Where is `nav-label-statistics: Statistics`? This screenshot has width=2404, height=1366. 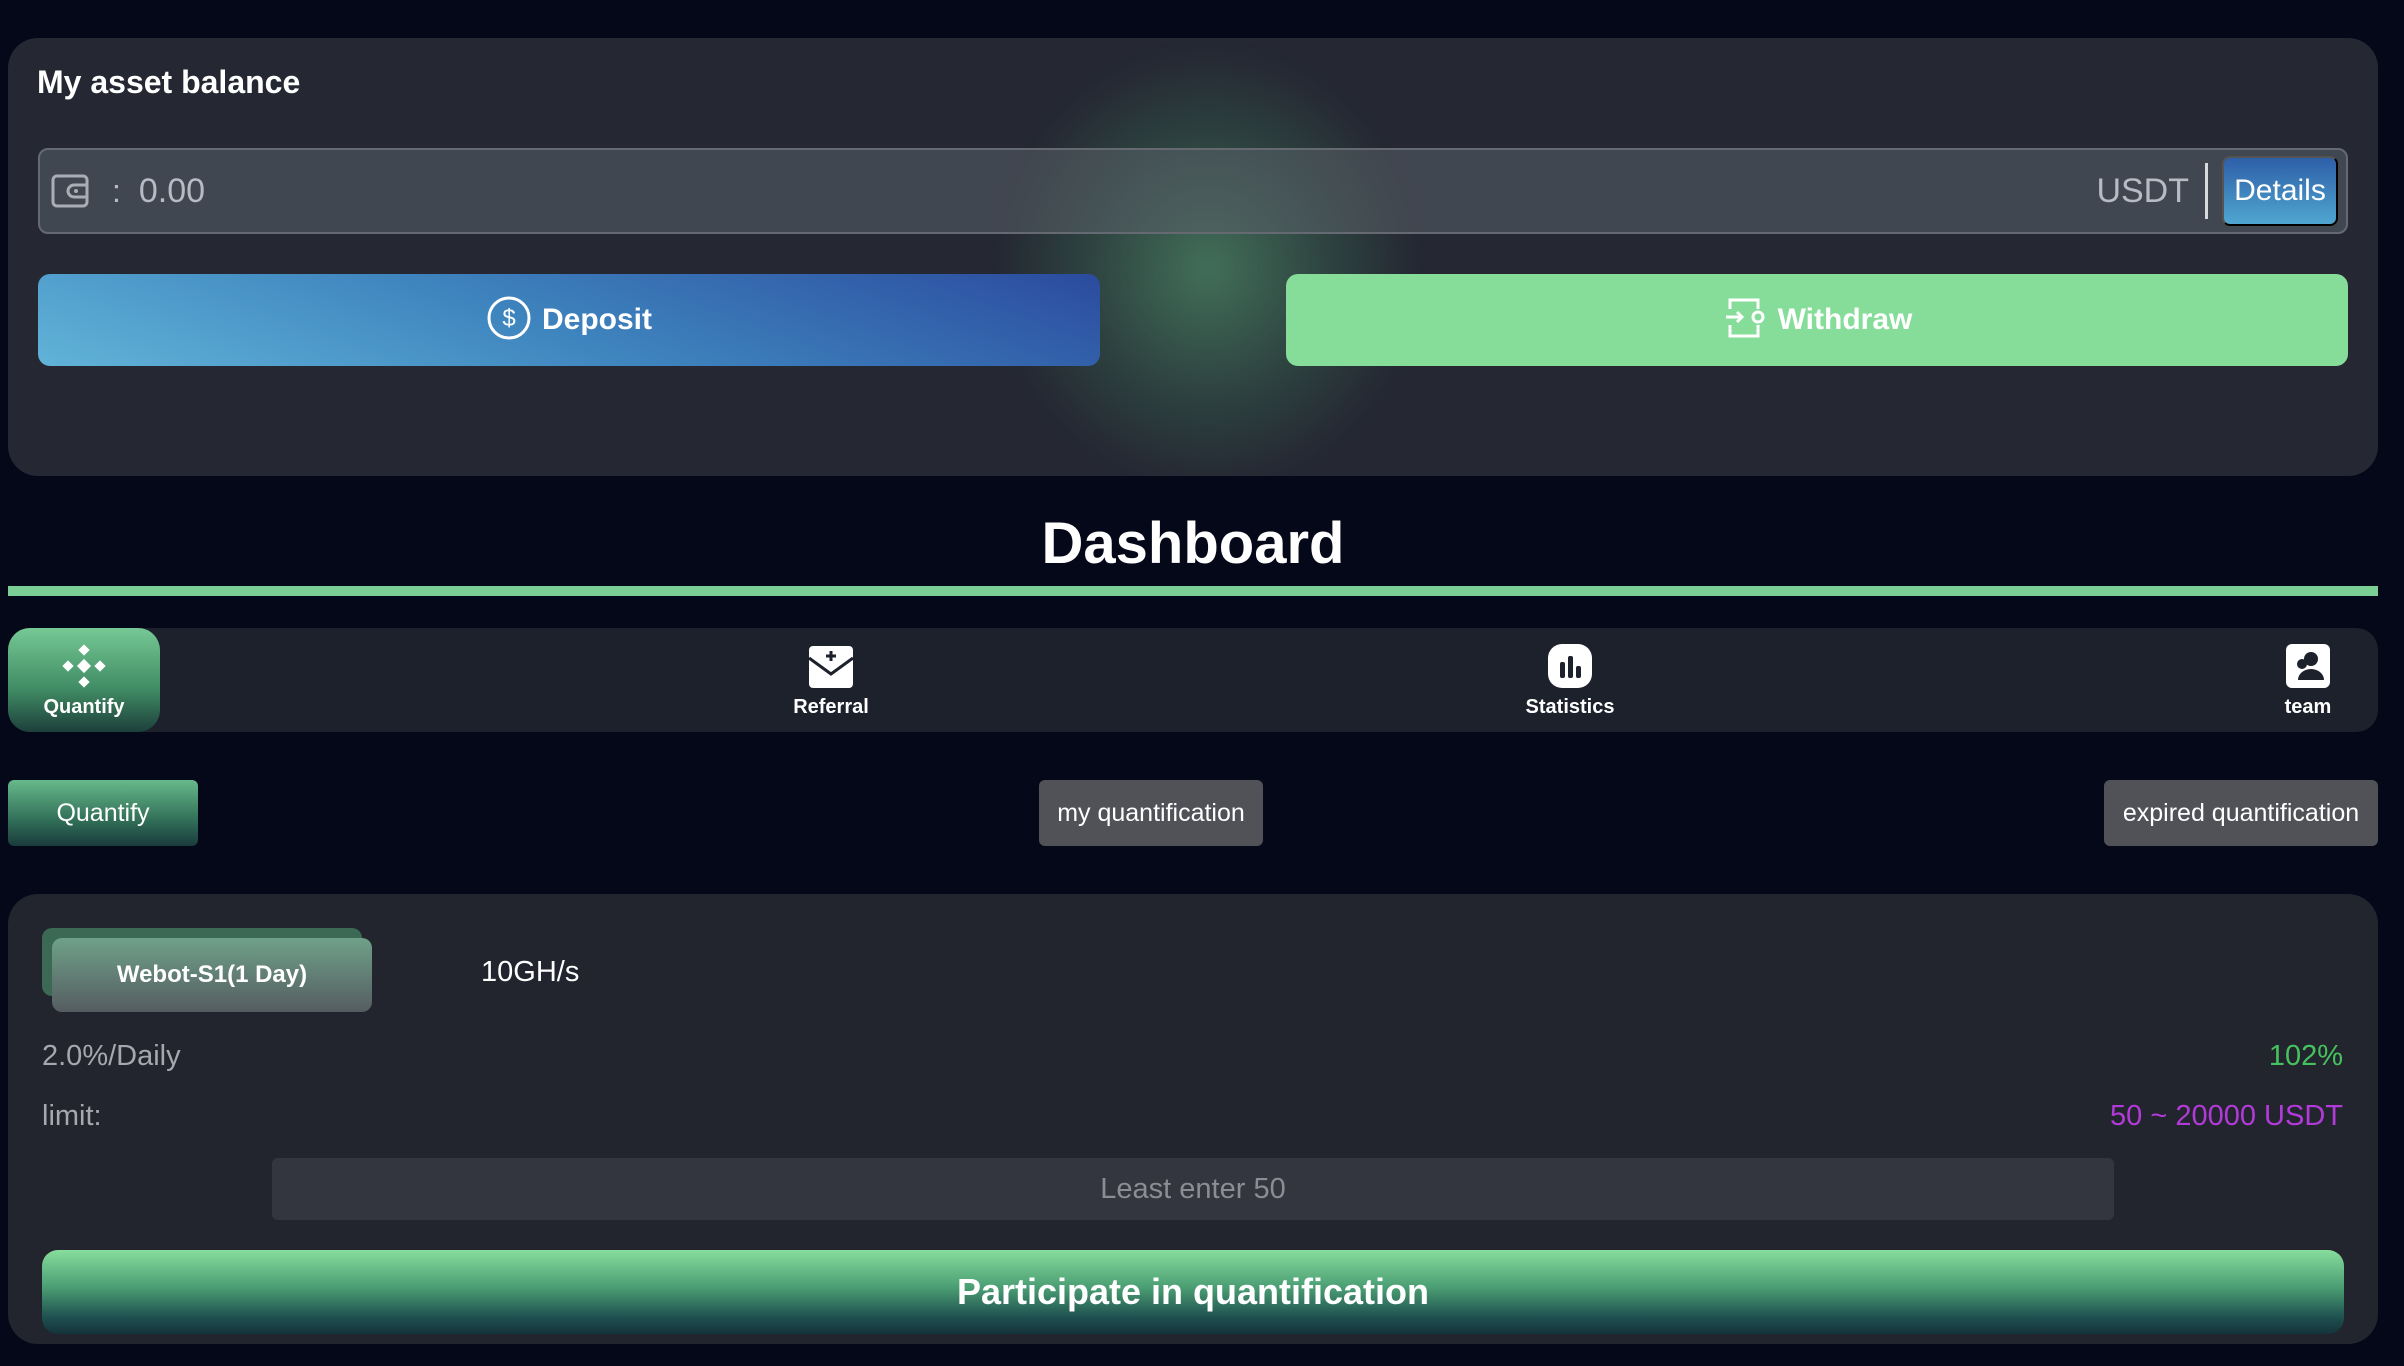
nav-label-statistics: Statistics is located at coordinates (1570, 706).